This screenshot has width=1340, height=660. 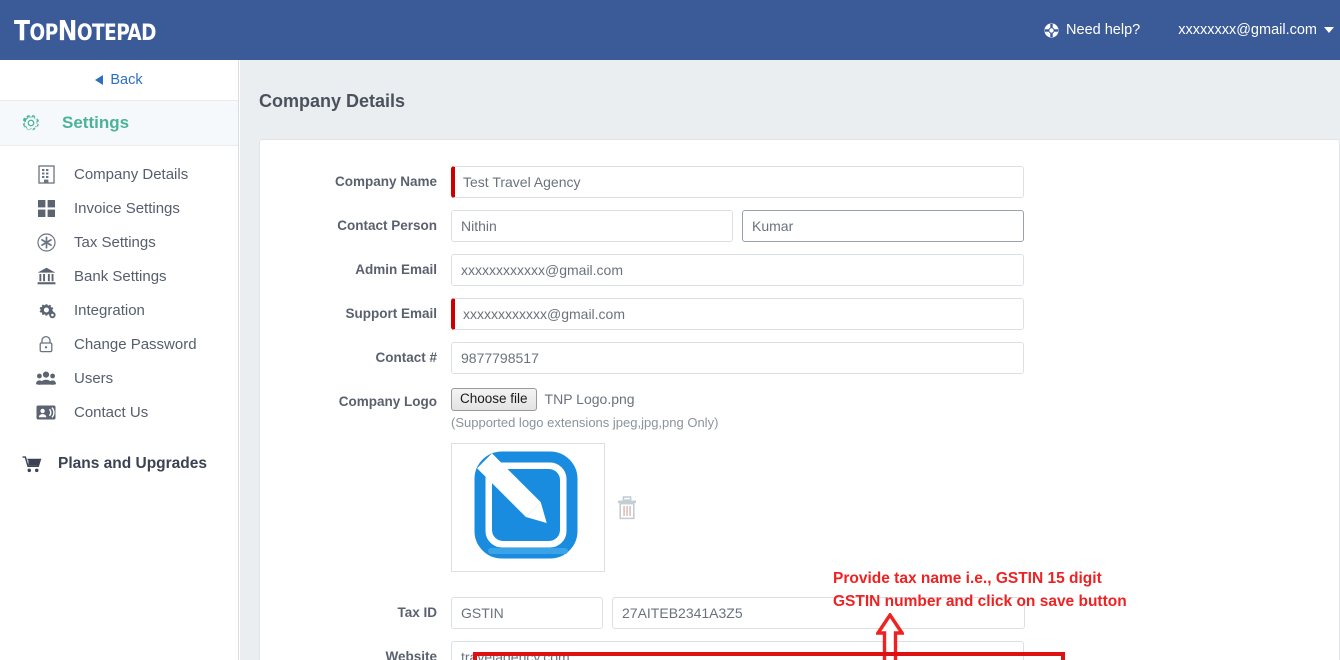 What do you see at coordinates (527, 613) in the screenshot?
I see `tax-id-name-input: GSTIN` at bounding box center [527, 613].